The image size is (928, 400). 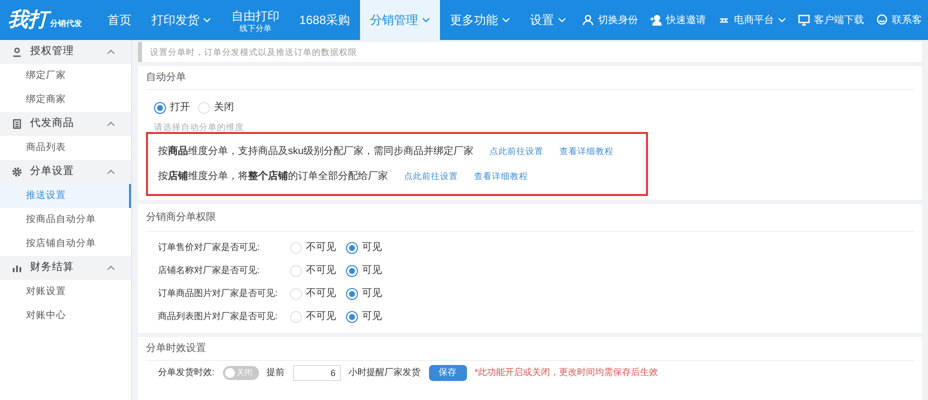 What do you see at coordinates (218, 293) in the screenshot?
I see `setting-label: 订单商品图片对厂家是否可见:` at bounding box center [218, 293].